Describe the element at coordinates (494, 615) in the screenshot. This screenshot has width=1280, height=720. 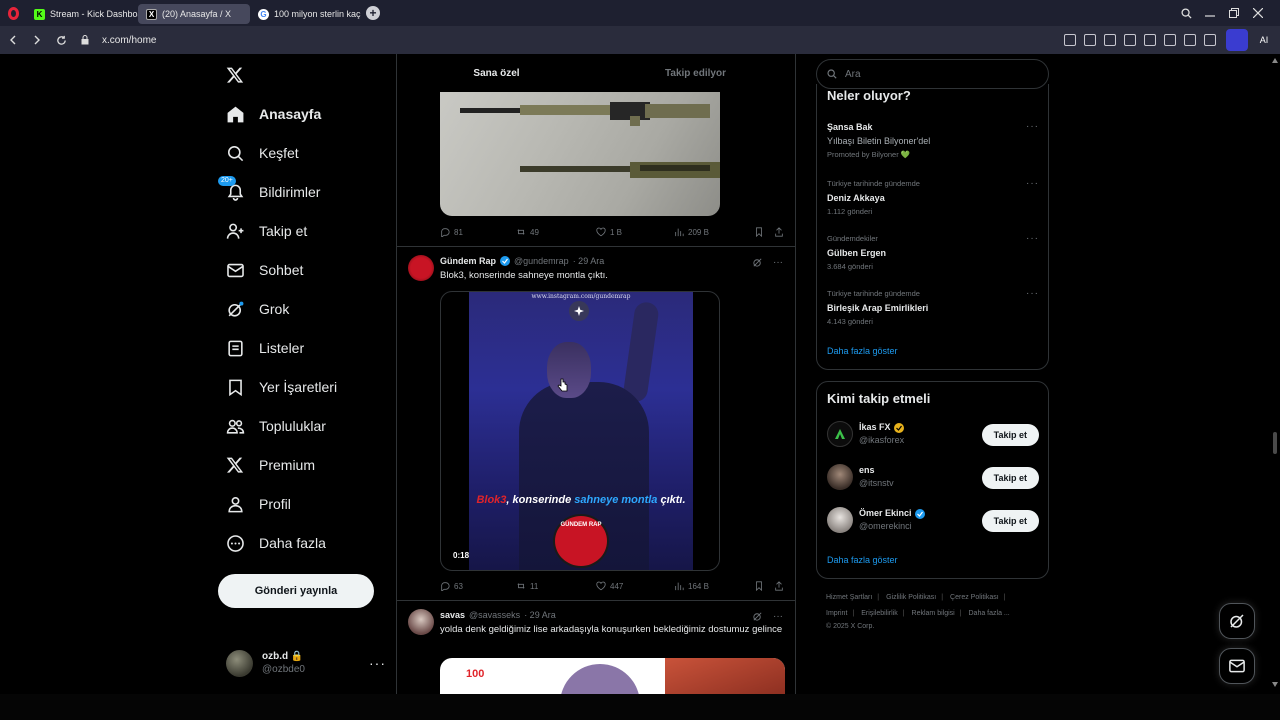
I see `tweet-author-handle: @savasseks` at that location.